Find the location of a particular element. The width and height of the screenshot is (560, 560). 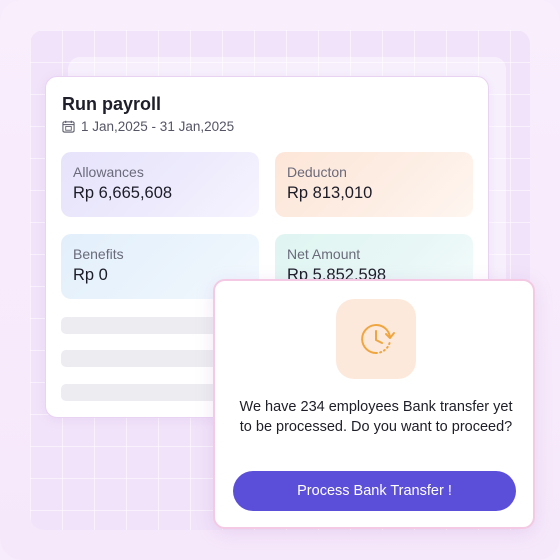

clock-refresh-icon is located at coordinates (378, 339).